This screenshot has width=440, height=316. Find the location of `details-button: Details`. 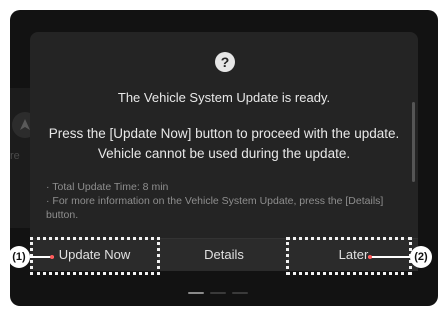

details-button: Details is located at coordinates (224, 255).